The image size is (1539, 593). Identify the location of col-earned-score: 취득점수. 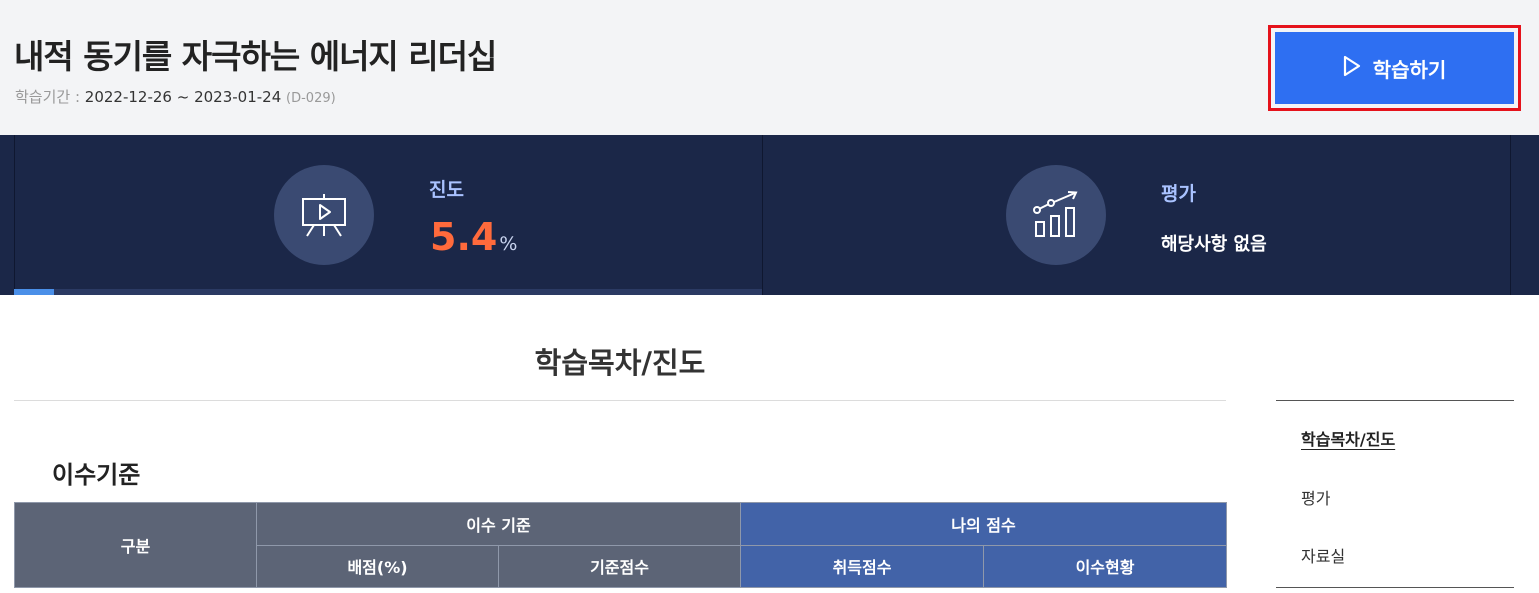
(862, 566).